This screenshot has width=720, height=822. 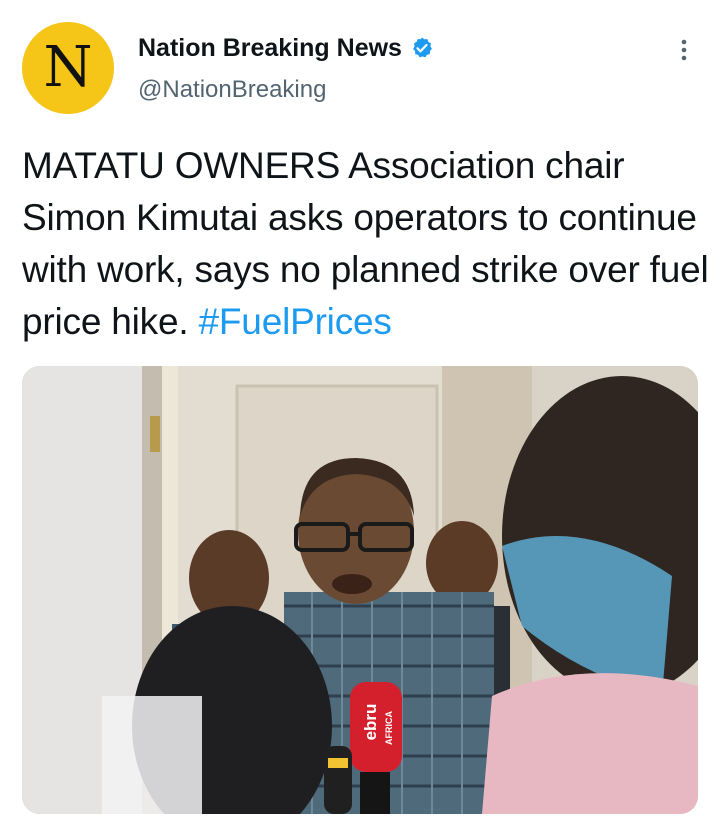 I want to click on account-avatar: N, so click(x=68, y=68).